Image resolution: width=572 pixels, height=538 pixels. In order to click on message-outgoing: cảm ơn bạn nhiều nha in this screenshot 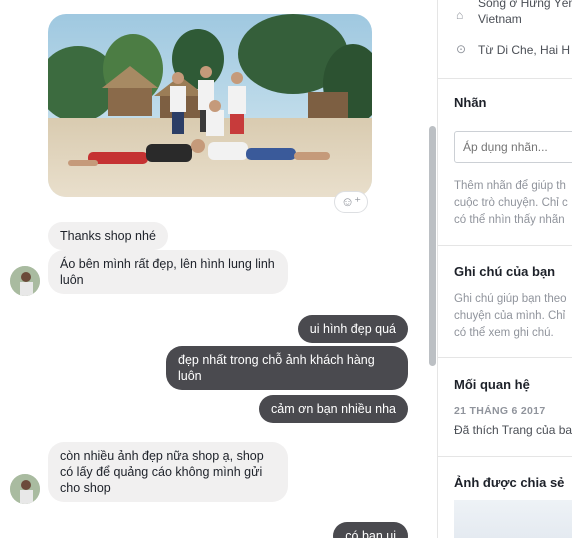, I will do `click(333, 409)`.